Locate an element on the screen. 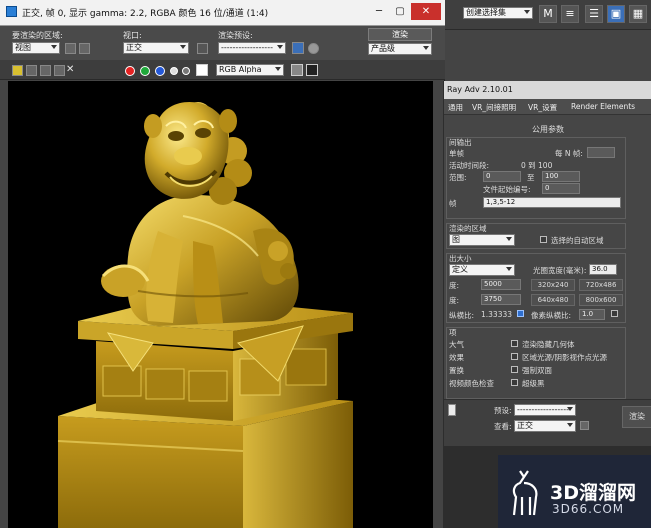  force-2side-checkbox is located at coordinates (514, 369).